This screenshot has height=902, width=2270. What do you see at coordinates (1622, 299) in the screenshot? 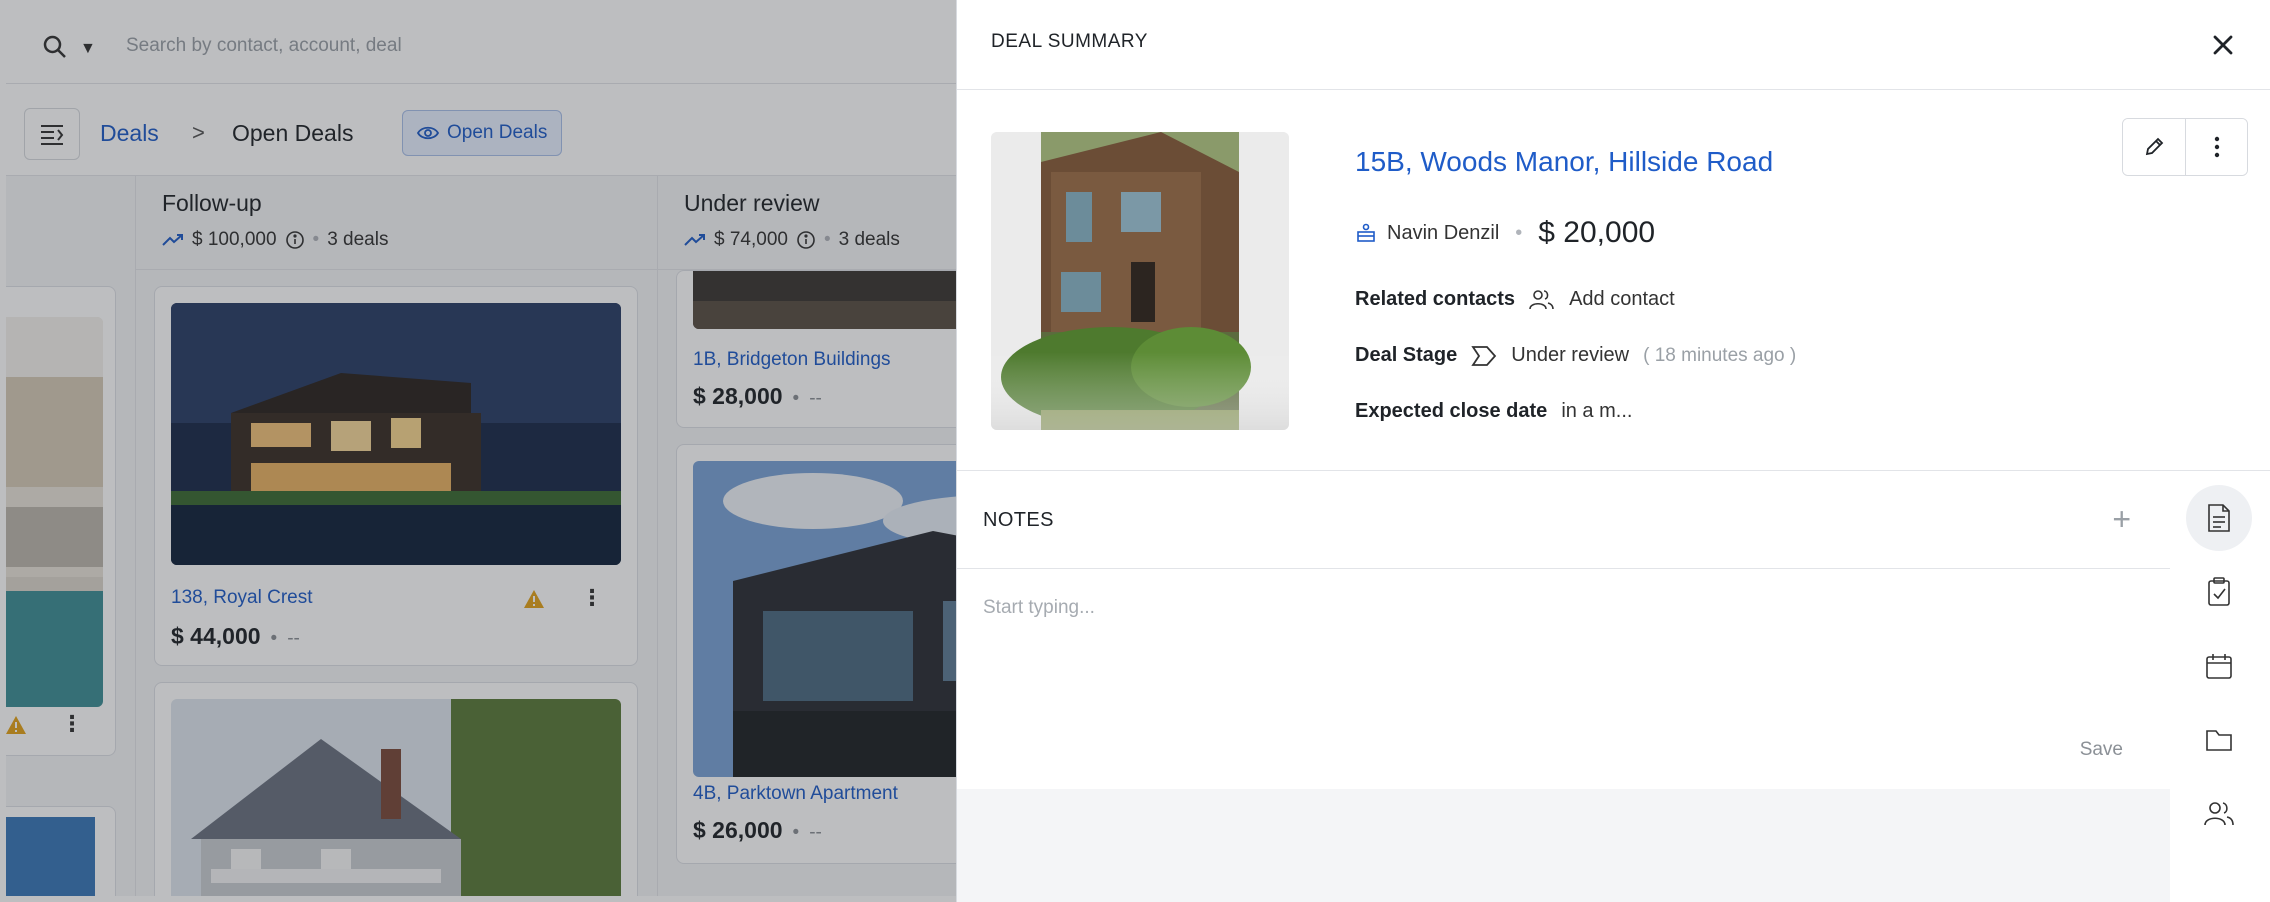
I see `add-contact-button: Add contact` at bounding box center [1622, 299].